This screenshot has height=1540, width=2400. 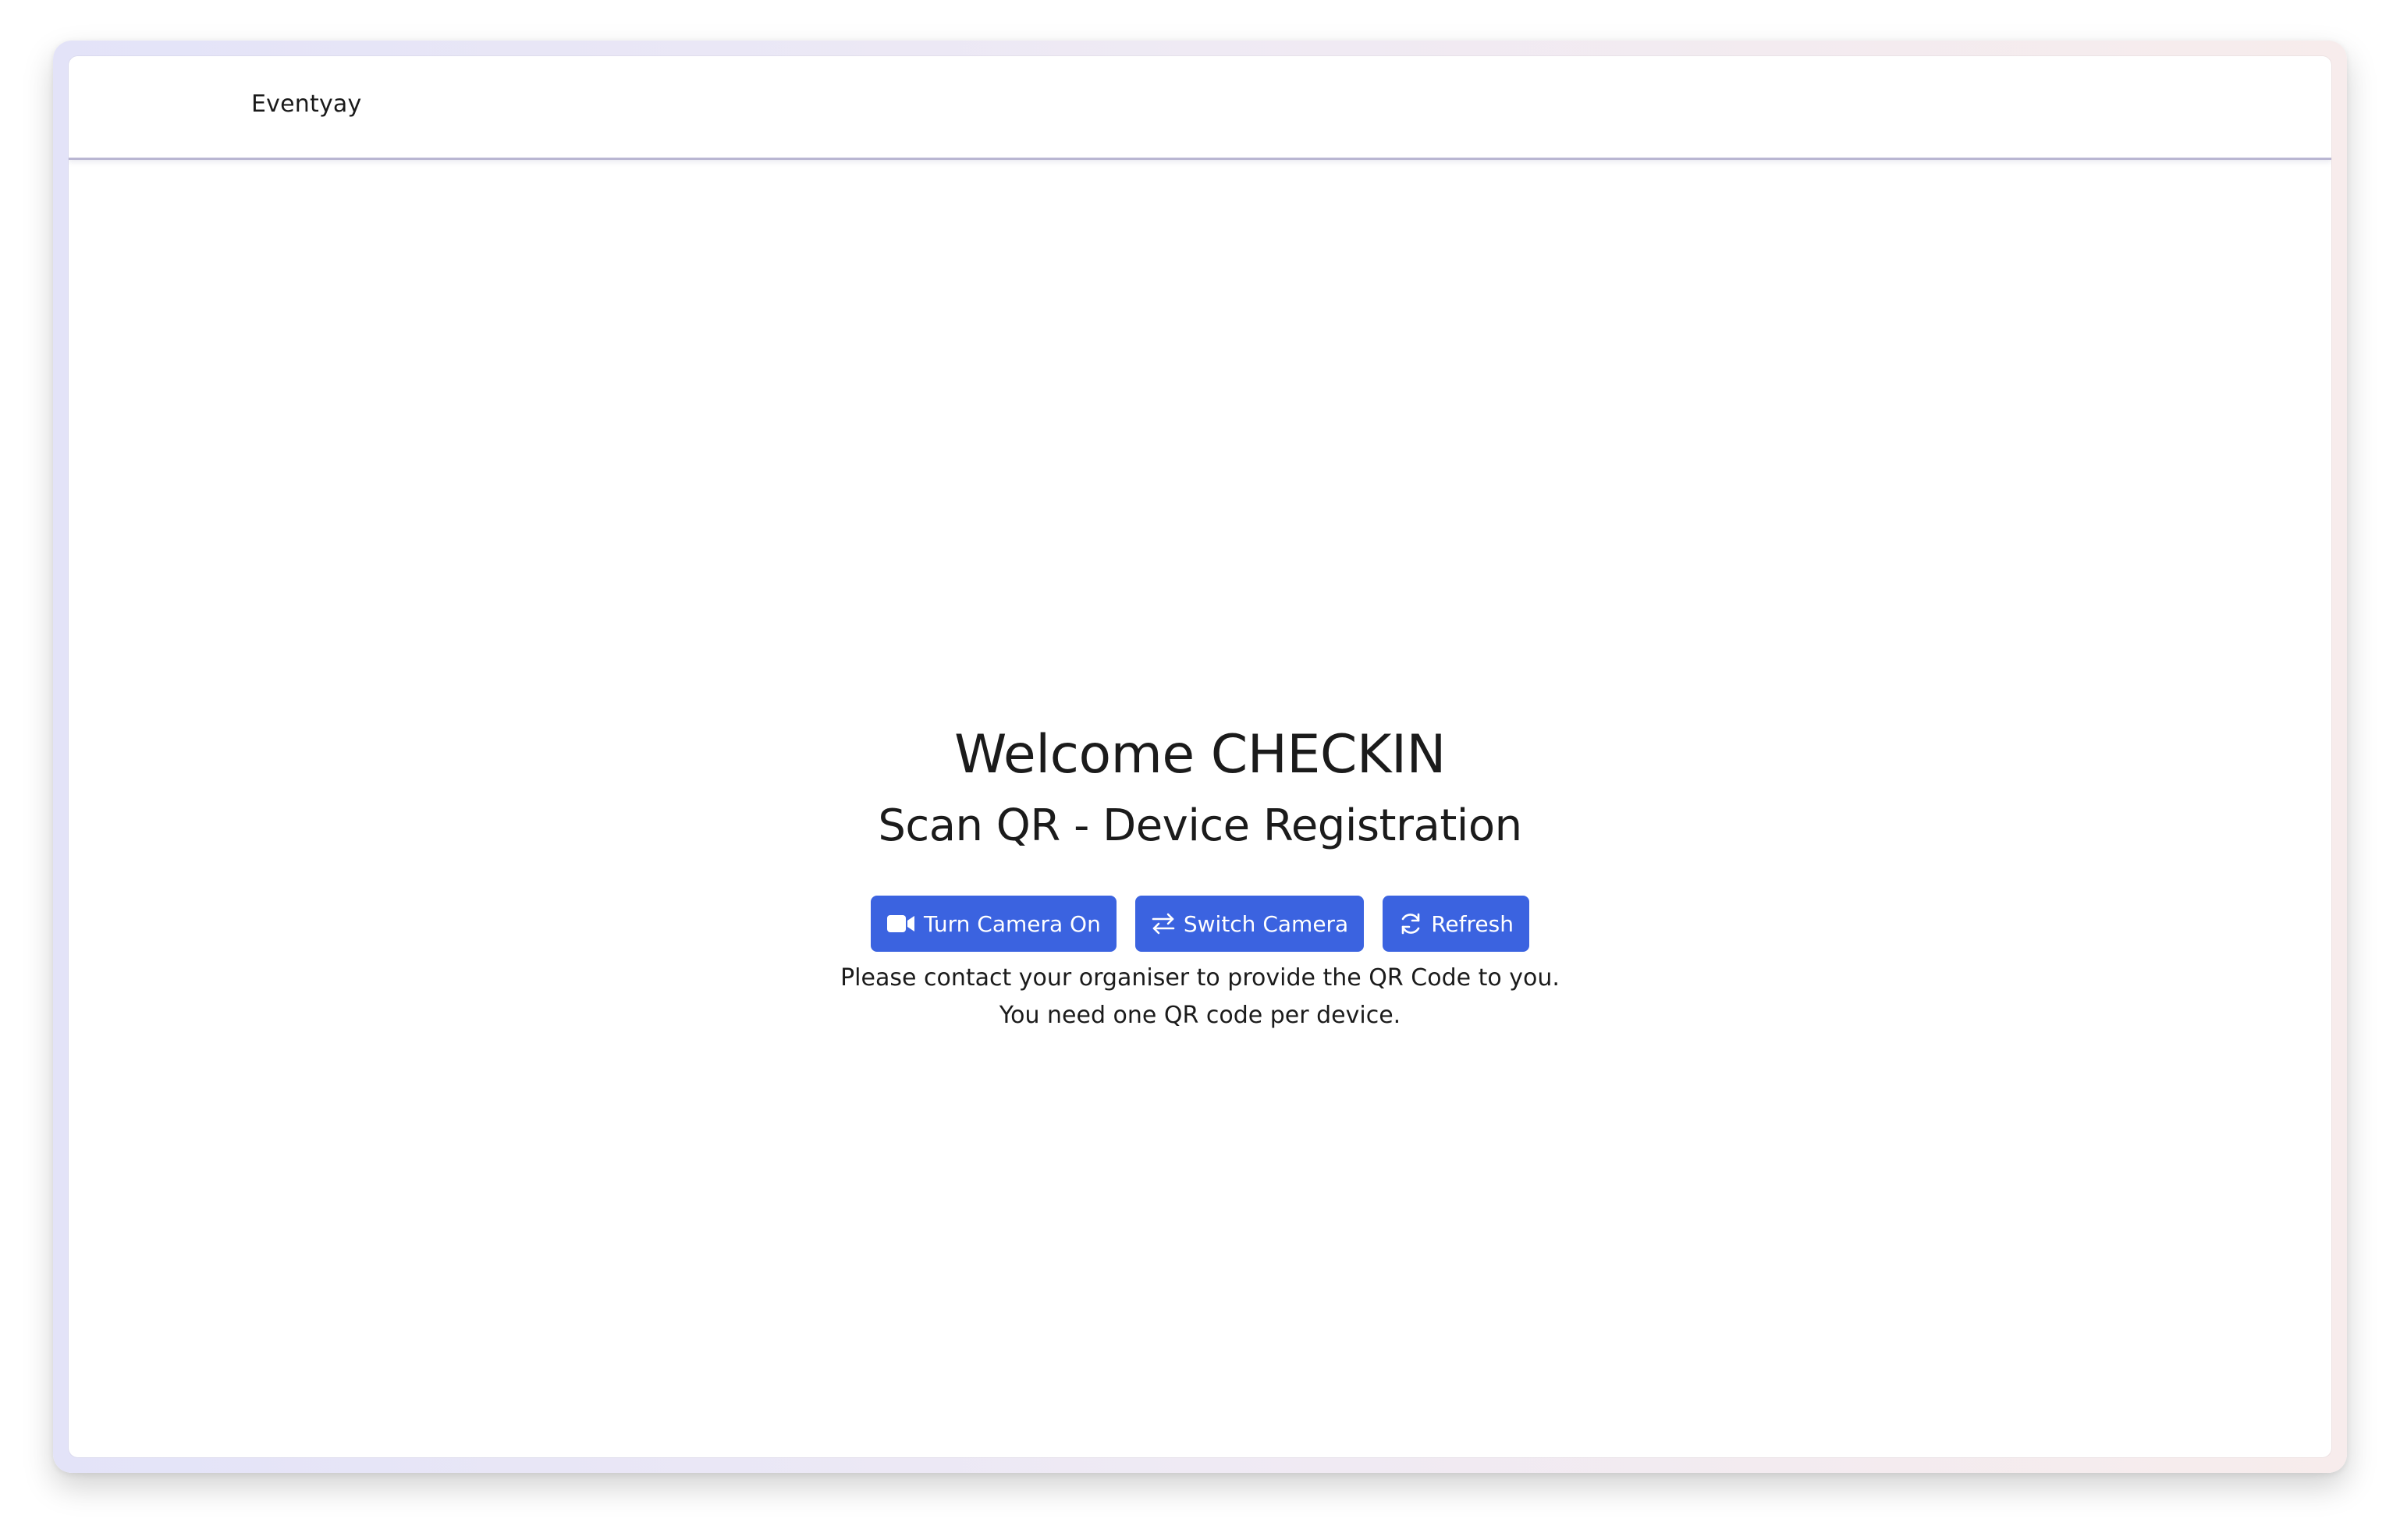 What do you see at coordinates (1200, 825) in the screenshot?
I see `page-subtitle: Scan QR - Device Registration` at bounding box center [1200, 825].